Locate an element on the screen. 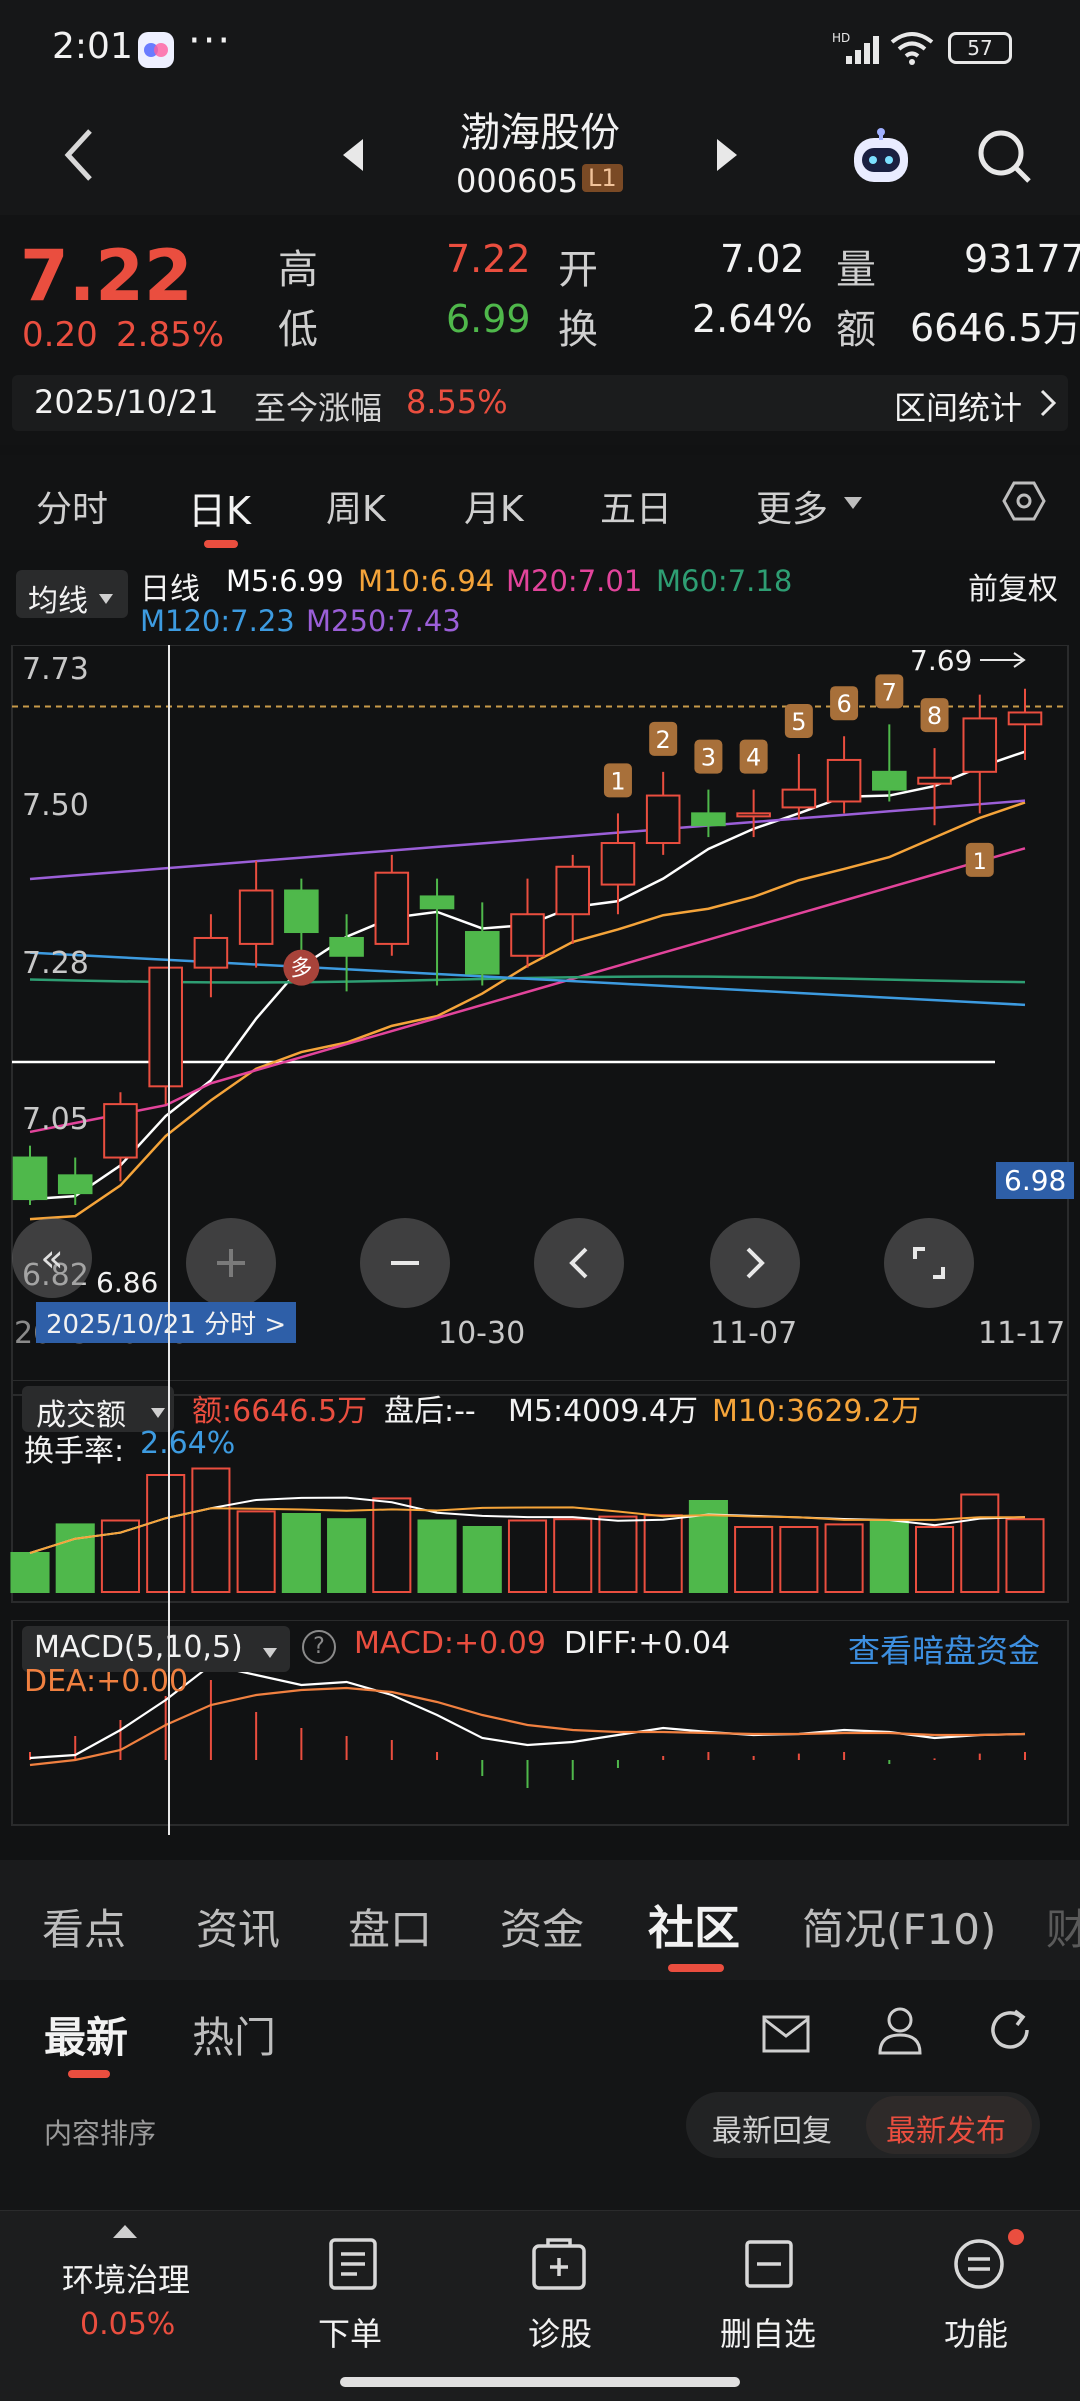 The width and height of the screenshot is (1080, 2401). ma-dropdown: 均线 is located at coordinates (72, 594).